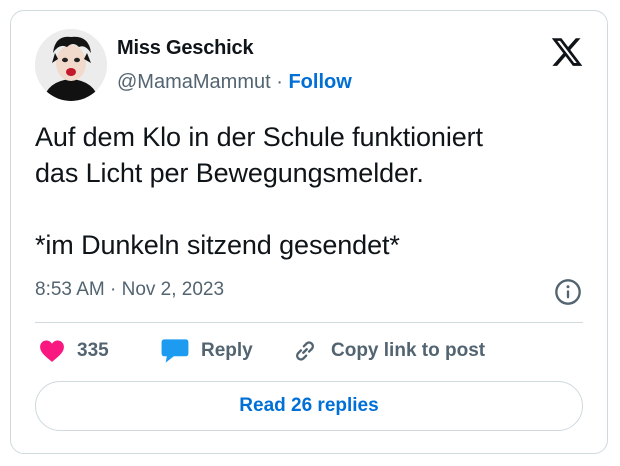 Image resolution: width=620 pixels, height=466 pixels. Describe the element at coordinates (319, 82) in the screenshot. I see `follow-button: Follow` at that location.